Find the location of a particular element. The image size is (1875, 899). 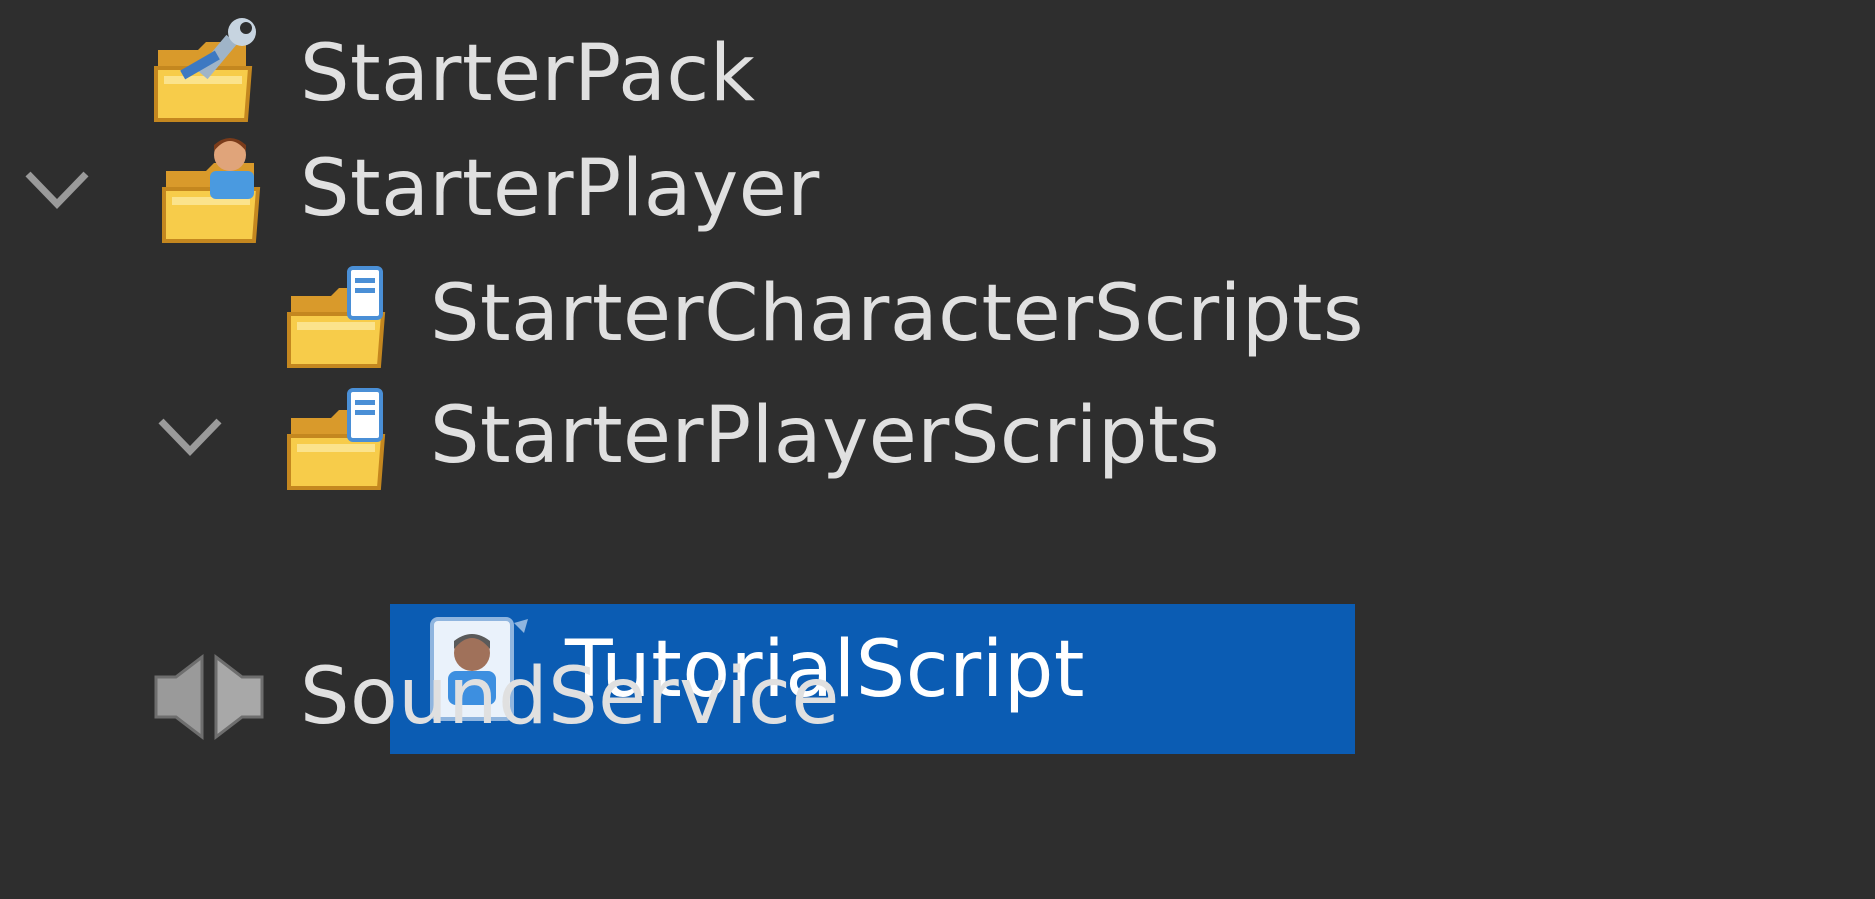

tree-item-label: StarterPlayerScripts is located at coordinates (825, 436).